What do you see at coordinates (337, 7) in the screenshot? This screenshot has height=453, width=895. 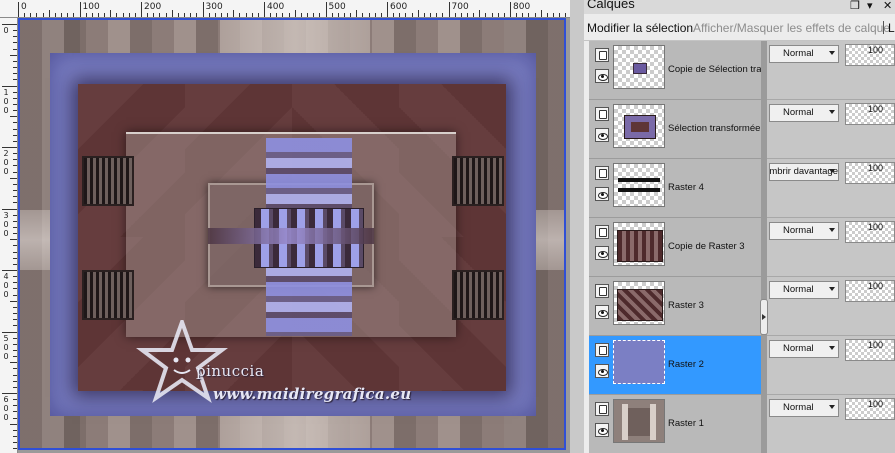 I see `ruler-label: 500` at bounding box center [337, 7].